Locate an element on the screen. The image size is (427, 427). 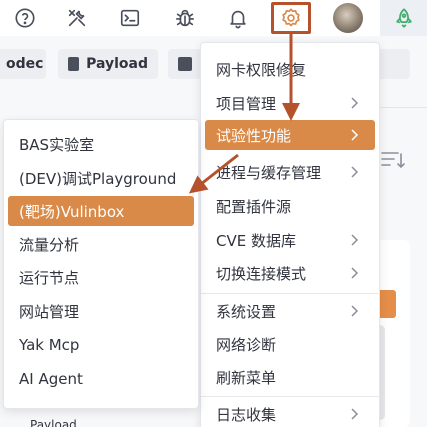
tab-codec: odec is located at coordinates (23, 64).